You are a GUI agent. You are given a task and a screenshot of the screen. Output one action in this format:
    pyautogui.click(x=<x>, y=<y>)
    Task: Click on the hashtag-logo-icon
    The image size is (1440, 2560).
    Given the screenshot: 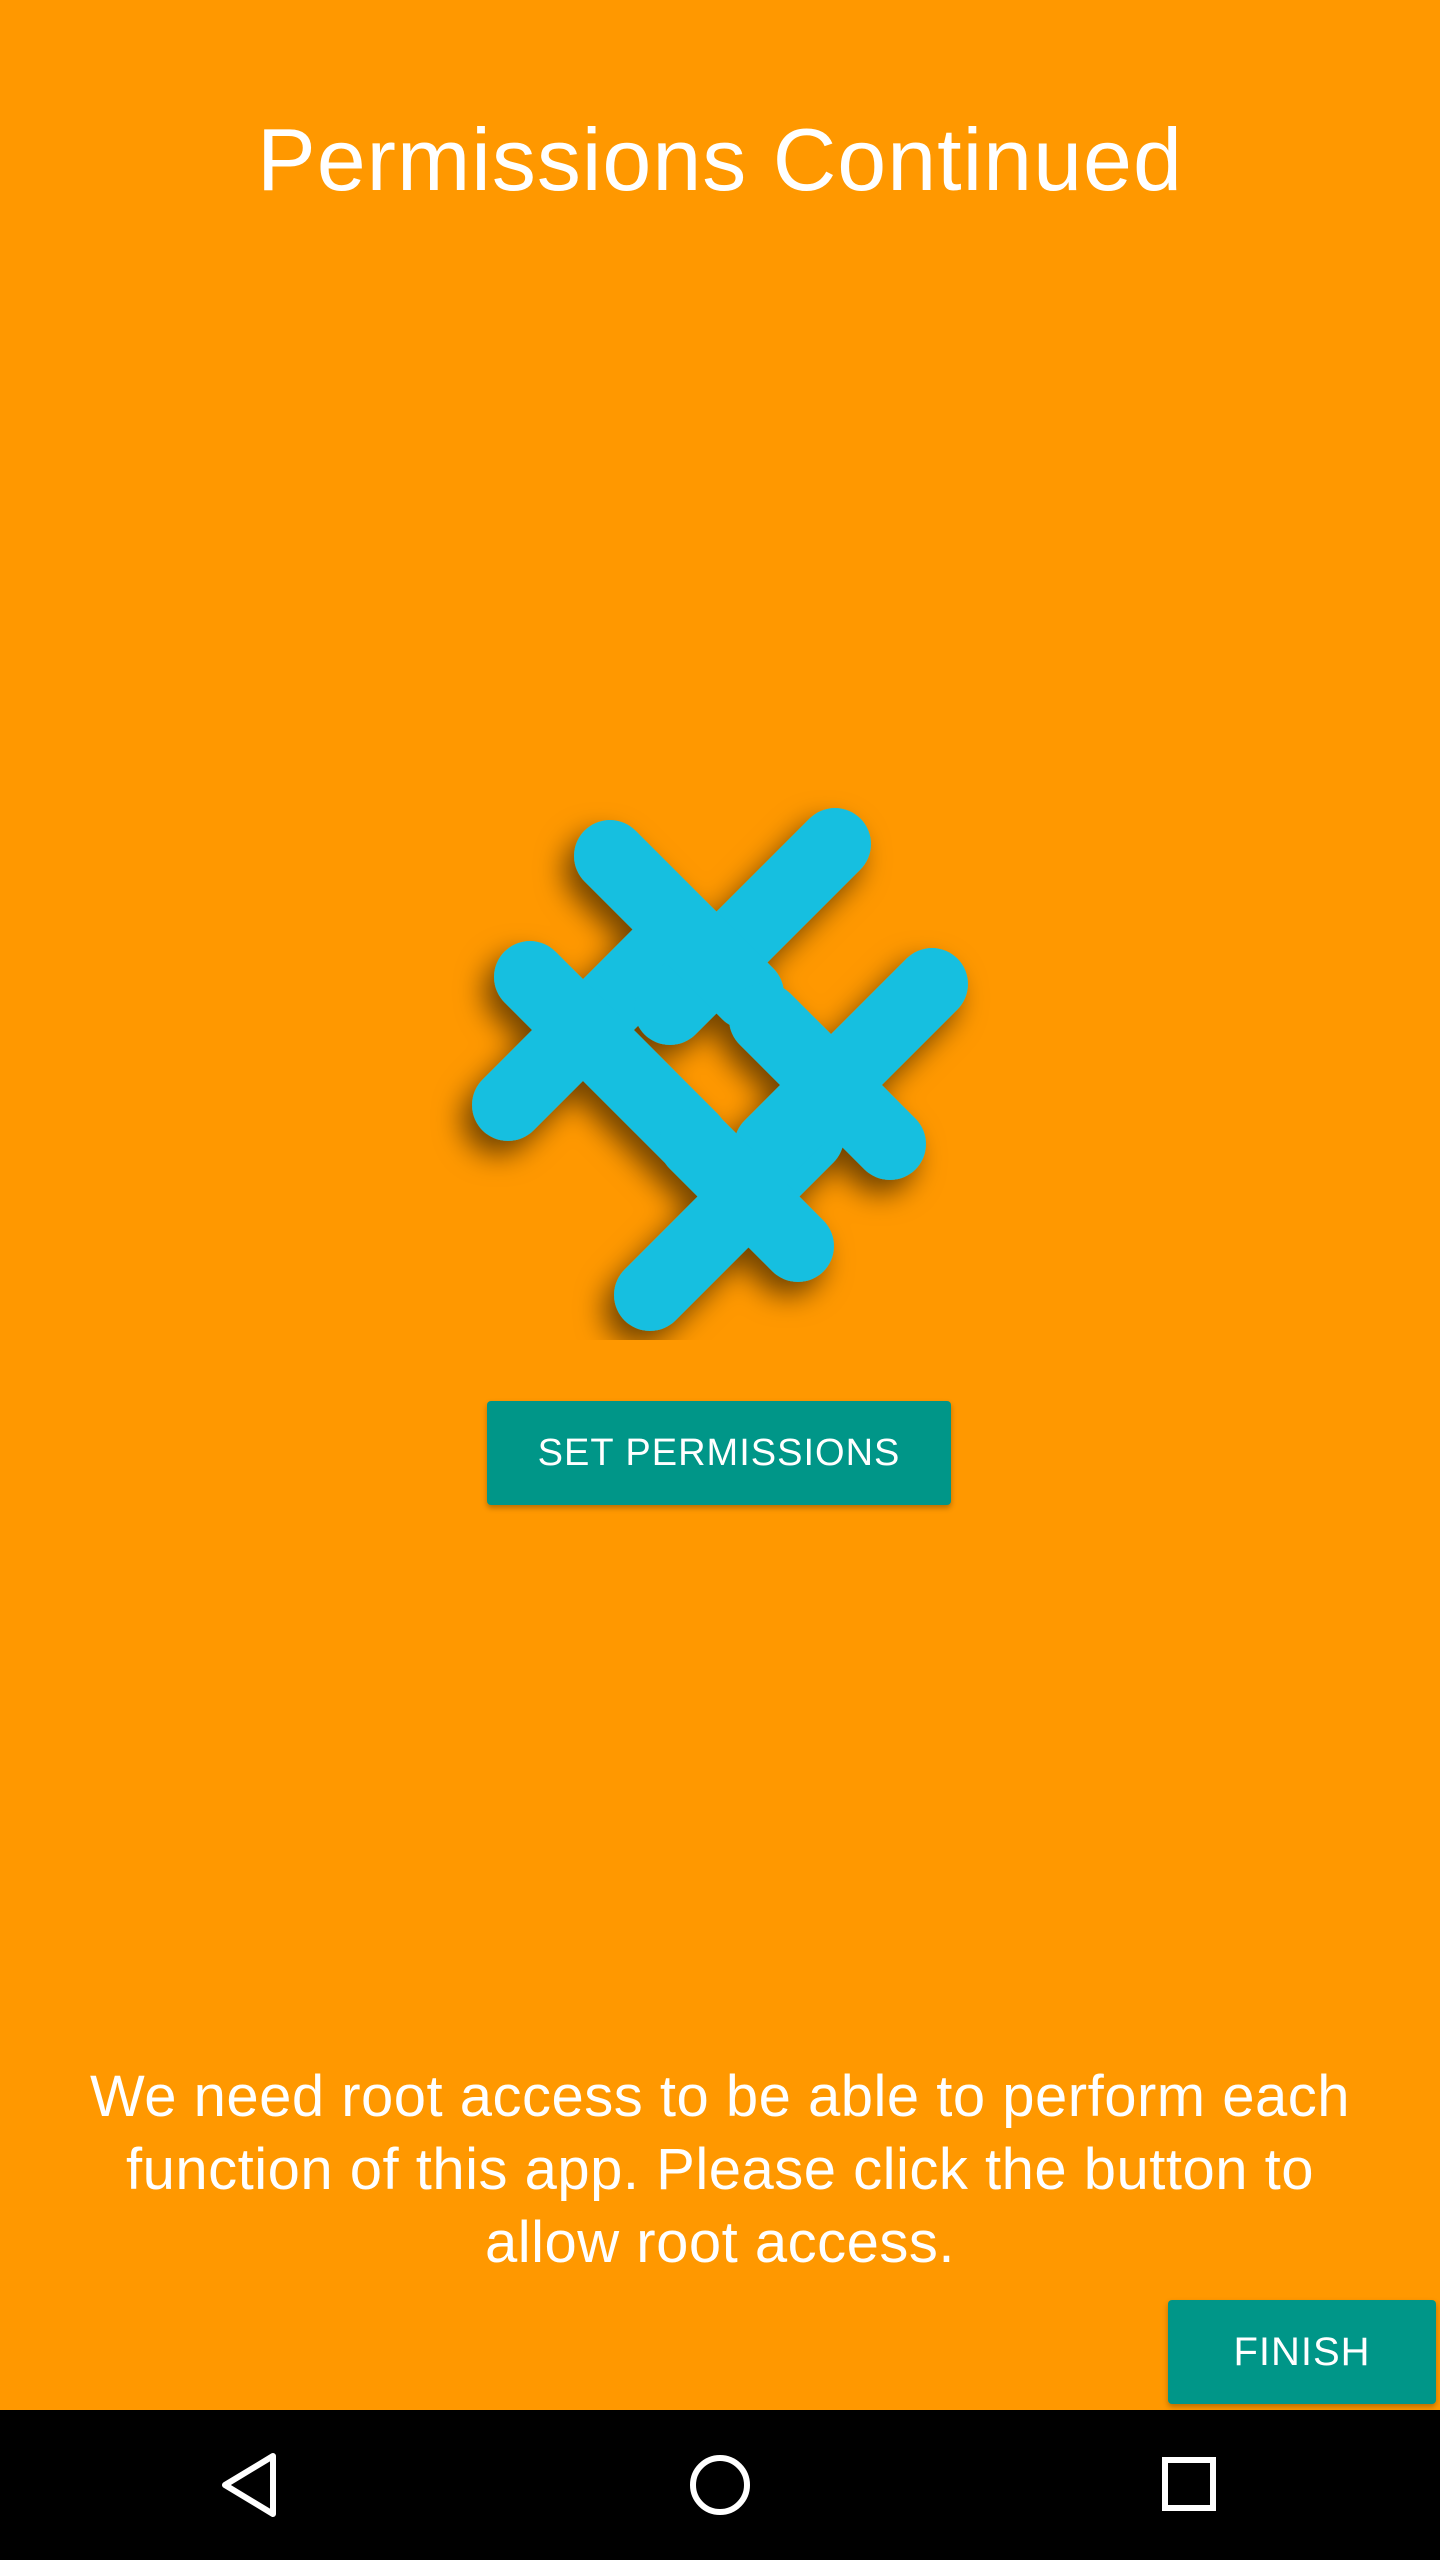 What is the action you would take?
    pyautogui.click(x=720, y=1050)
    